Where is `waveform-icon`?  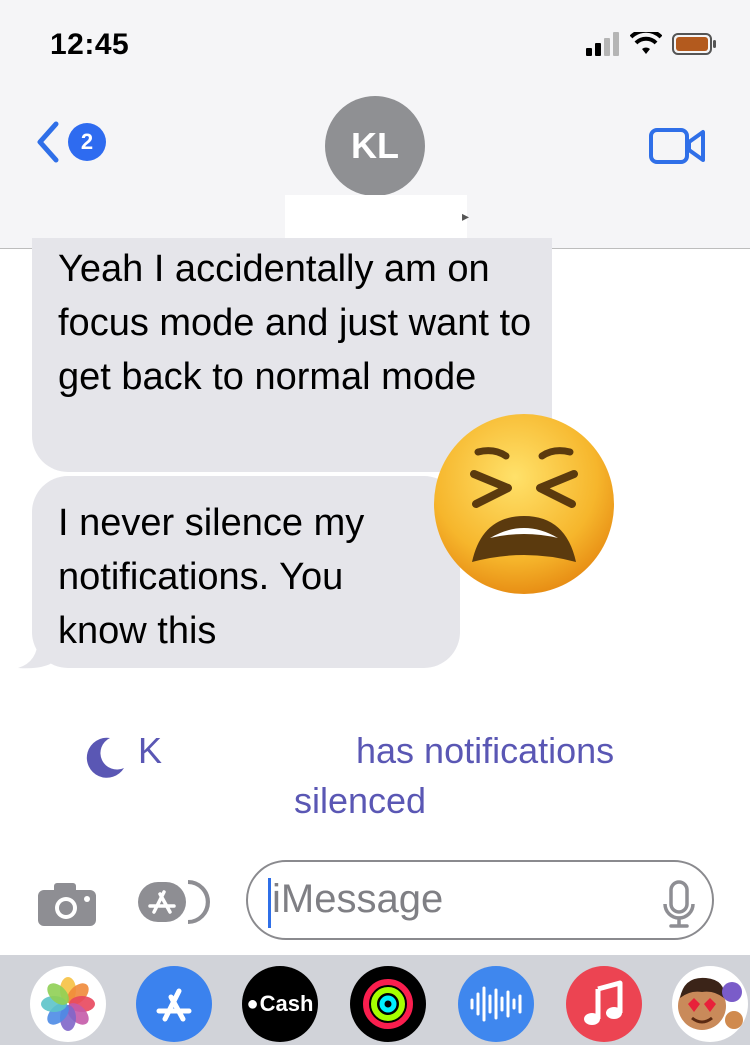
waveform-icon is located at coordinates (496, 1004).